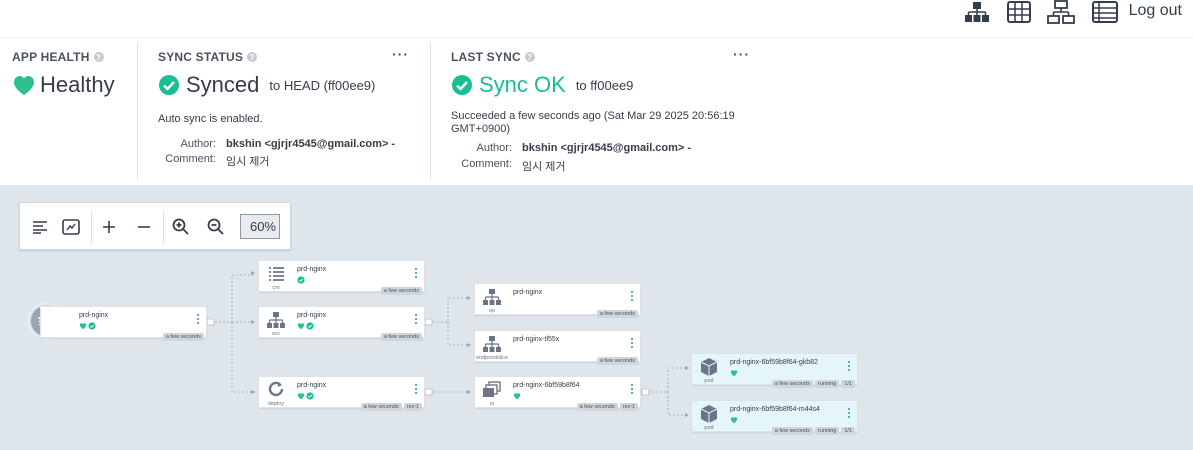 This screenshot has width=1193, height=450. What do you see at coordinates (109, 227) in the screenshot?
I see `plus-icon` at bounding box center [109, 227].